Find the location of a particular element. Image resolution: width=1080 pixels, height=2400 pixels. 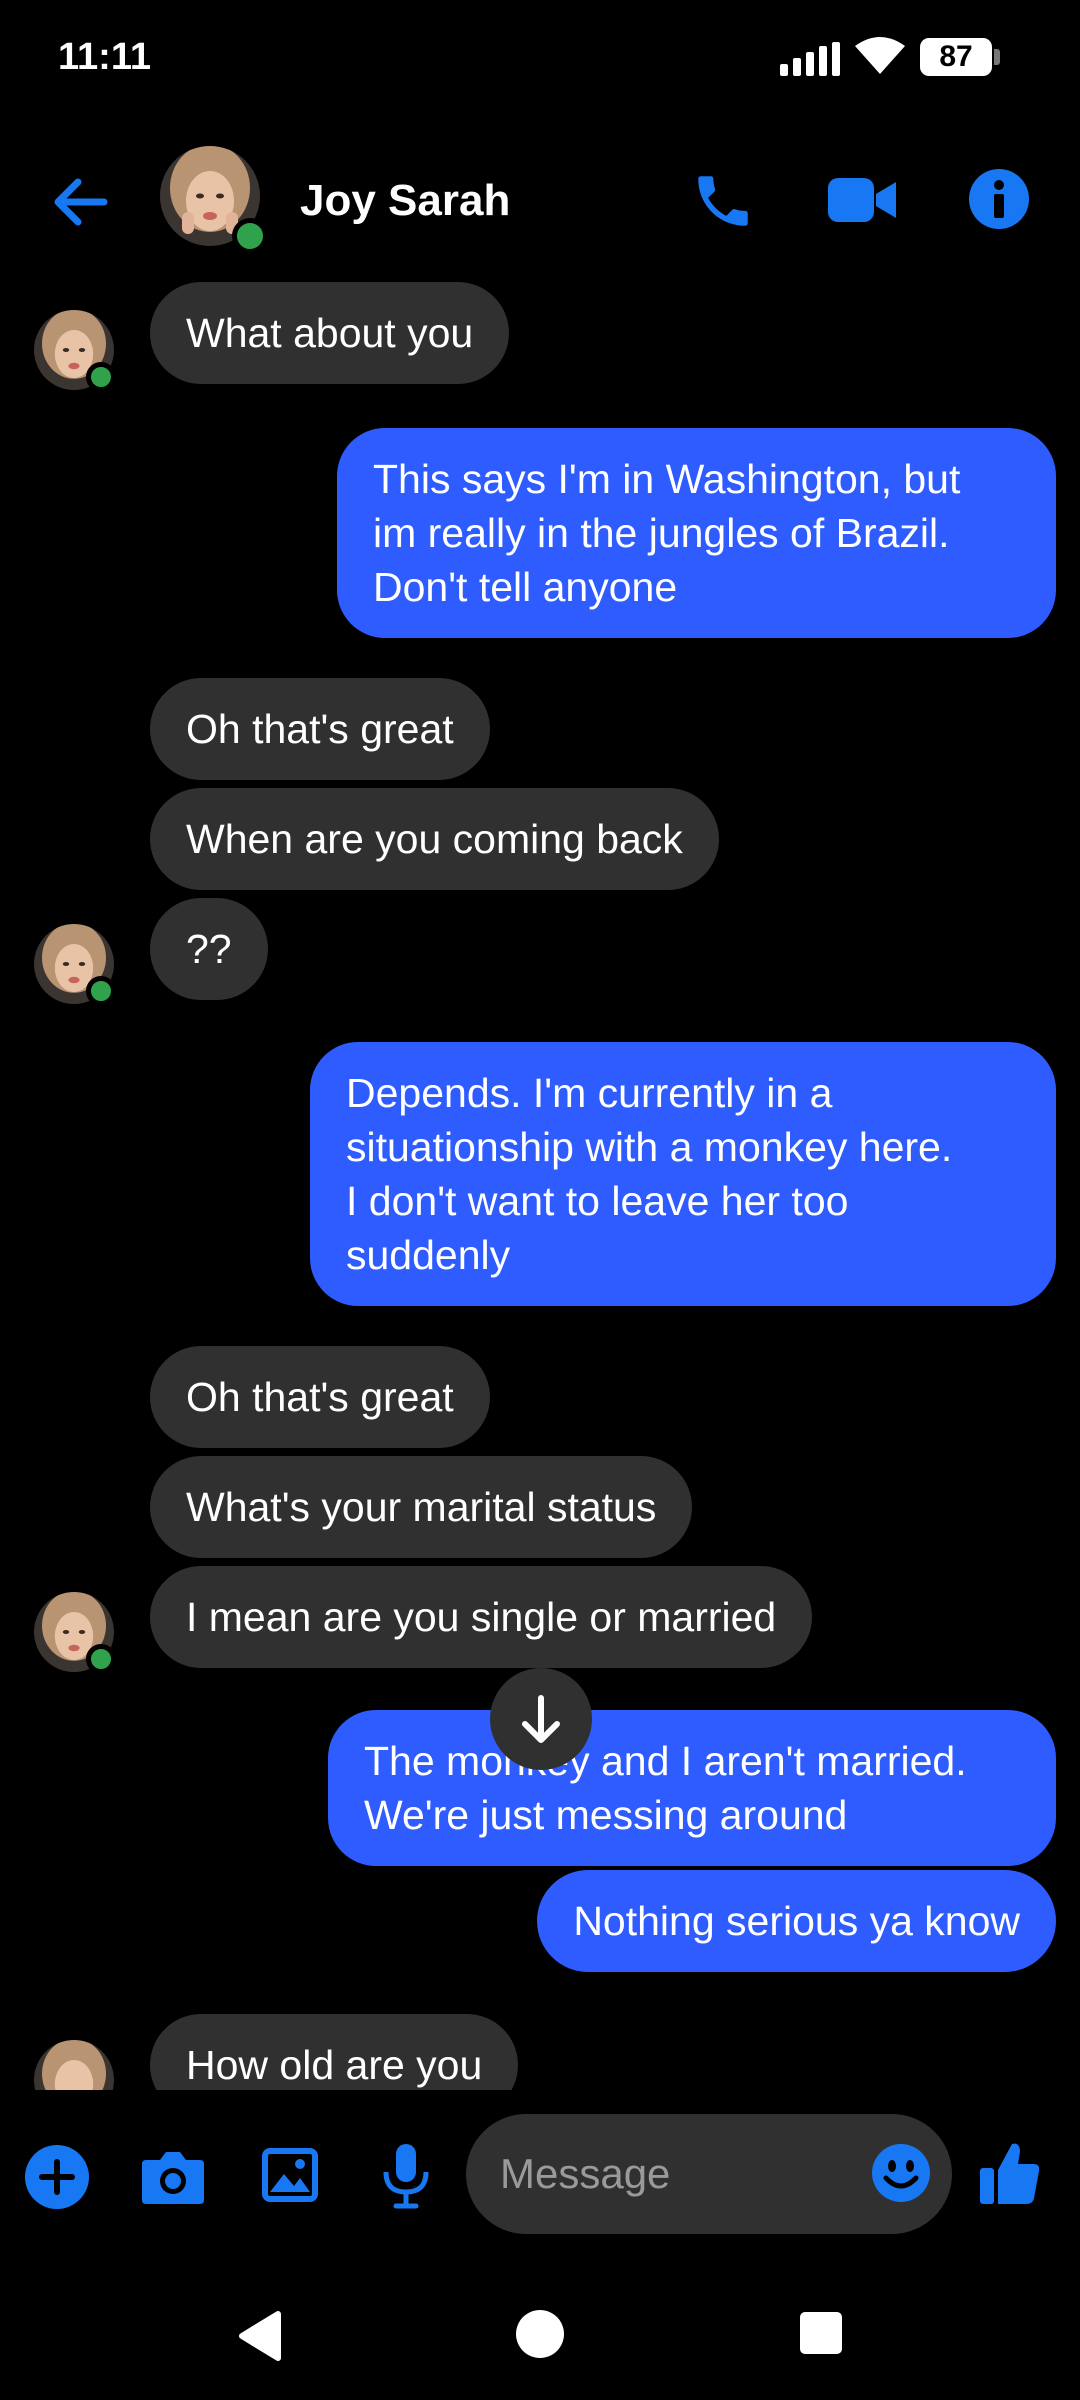

chat-header: Joy Sarah is located at coordinates (540, 200).